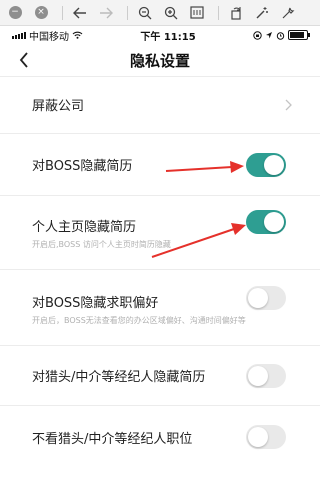 Image resolution: width=320 pixels, height=482 pixels. What do you see at coordinates (58, 106) in the screenshot?
I see `setting-label: 屏蔽公司` at bounding box center [58, 106].